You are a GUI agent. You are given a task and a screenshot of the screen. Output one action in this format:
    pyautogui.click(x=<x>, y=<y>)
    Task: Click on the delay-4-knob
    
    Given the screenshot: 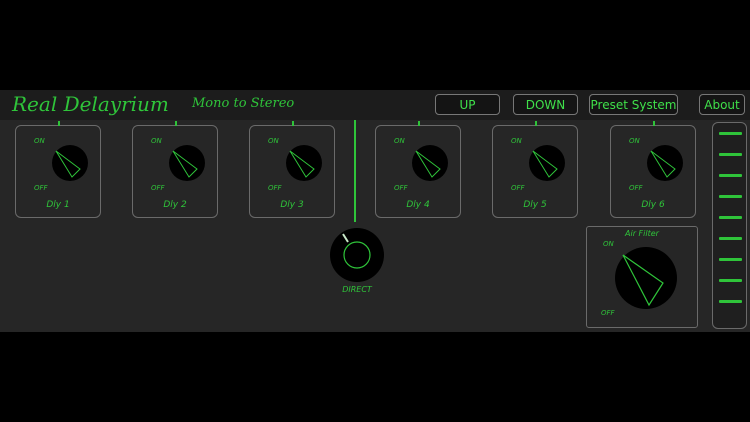 What is the action you would take?
    pyautogui.click(x=430, y=163)
    